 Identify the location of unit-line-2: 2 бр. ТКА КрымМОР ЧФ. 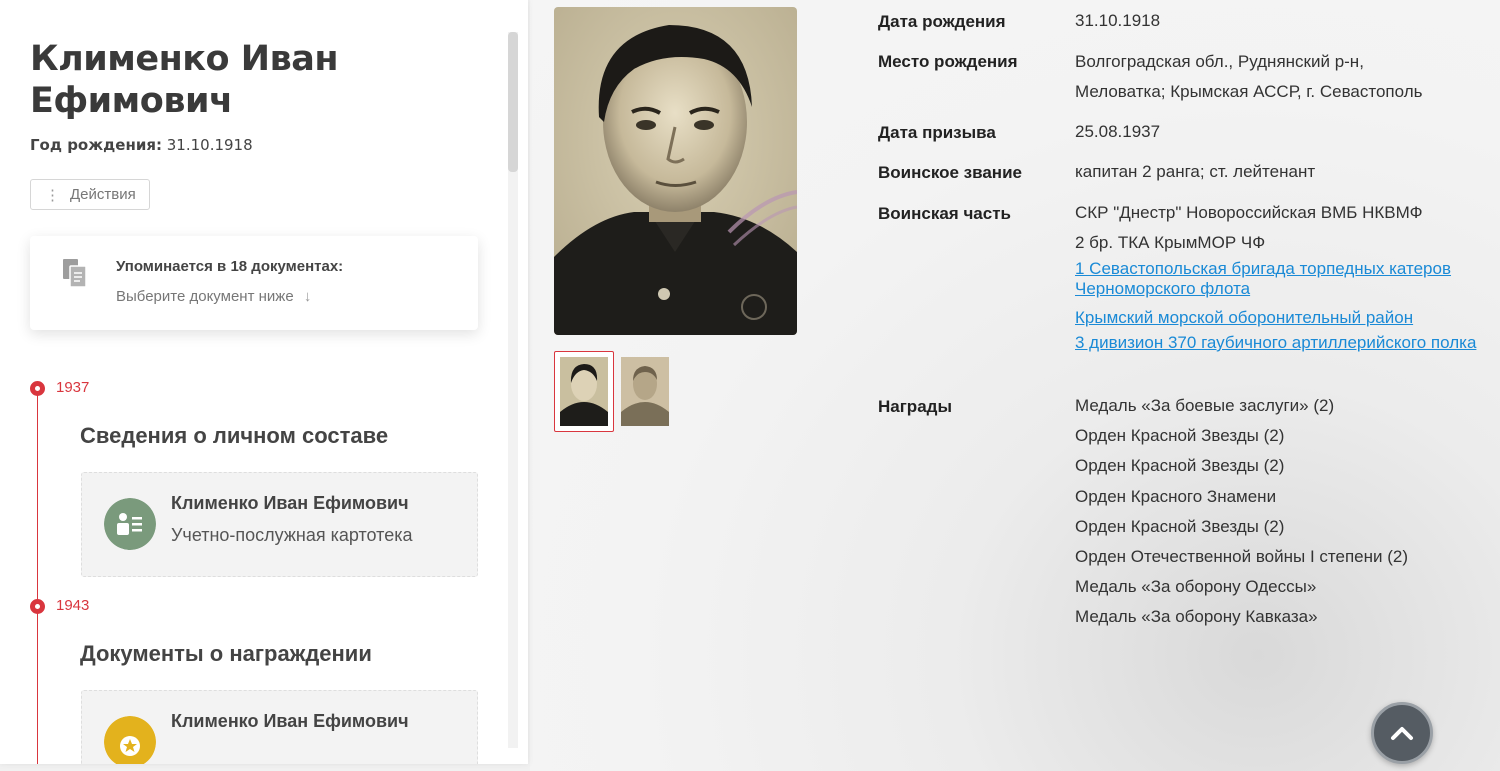
(1170, 242).